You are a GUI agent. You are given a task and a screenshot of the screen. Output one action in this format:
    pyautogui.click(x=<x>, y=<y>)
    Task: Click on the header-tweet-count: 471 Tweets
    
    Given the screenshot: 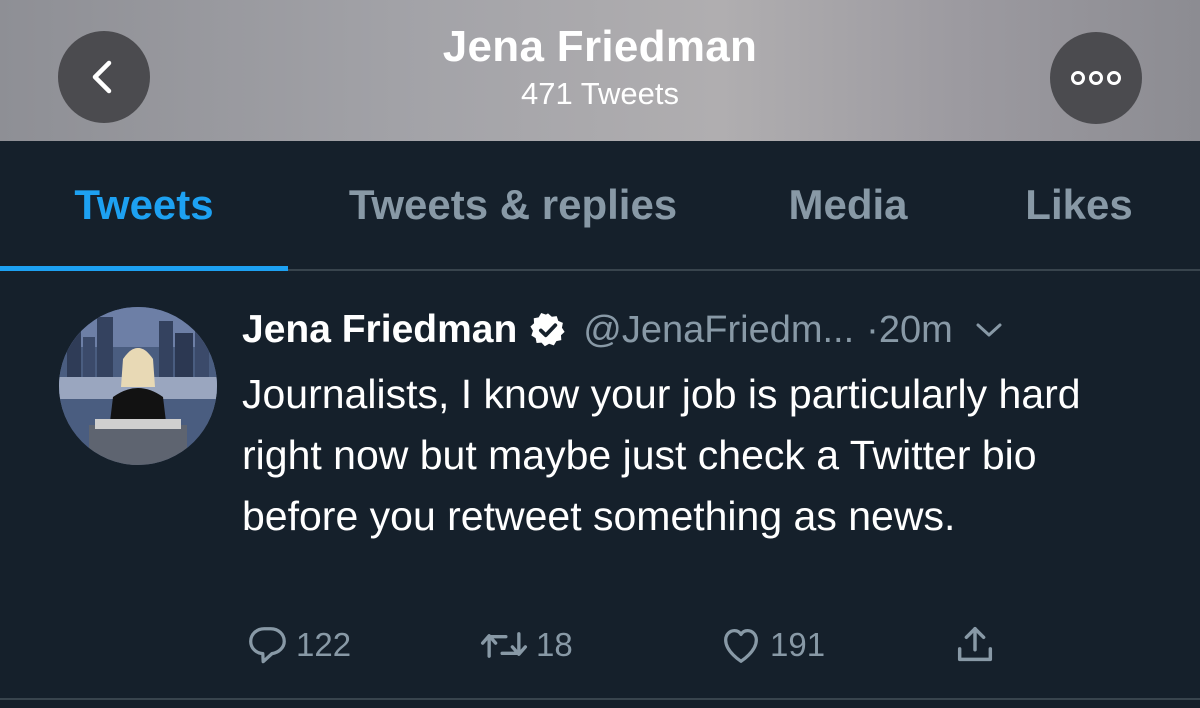 What is the action you would take?
    pyautogui.click(x=600, y=93)
    